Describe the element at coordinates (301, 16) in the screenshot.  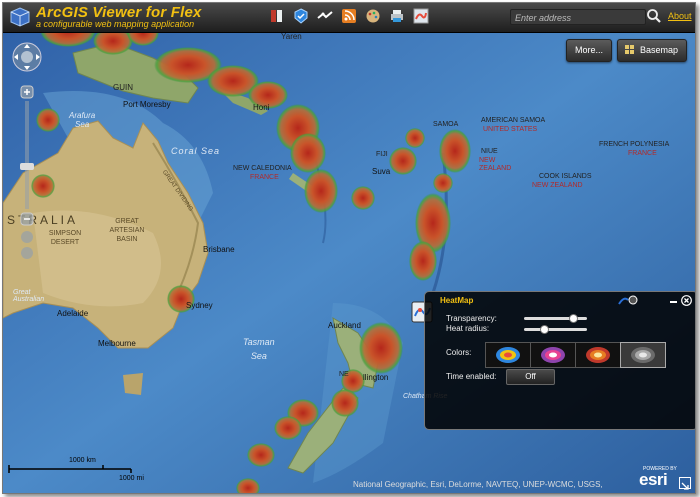
I see `legend-icon` at that location.